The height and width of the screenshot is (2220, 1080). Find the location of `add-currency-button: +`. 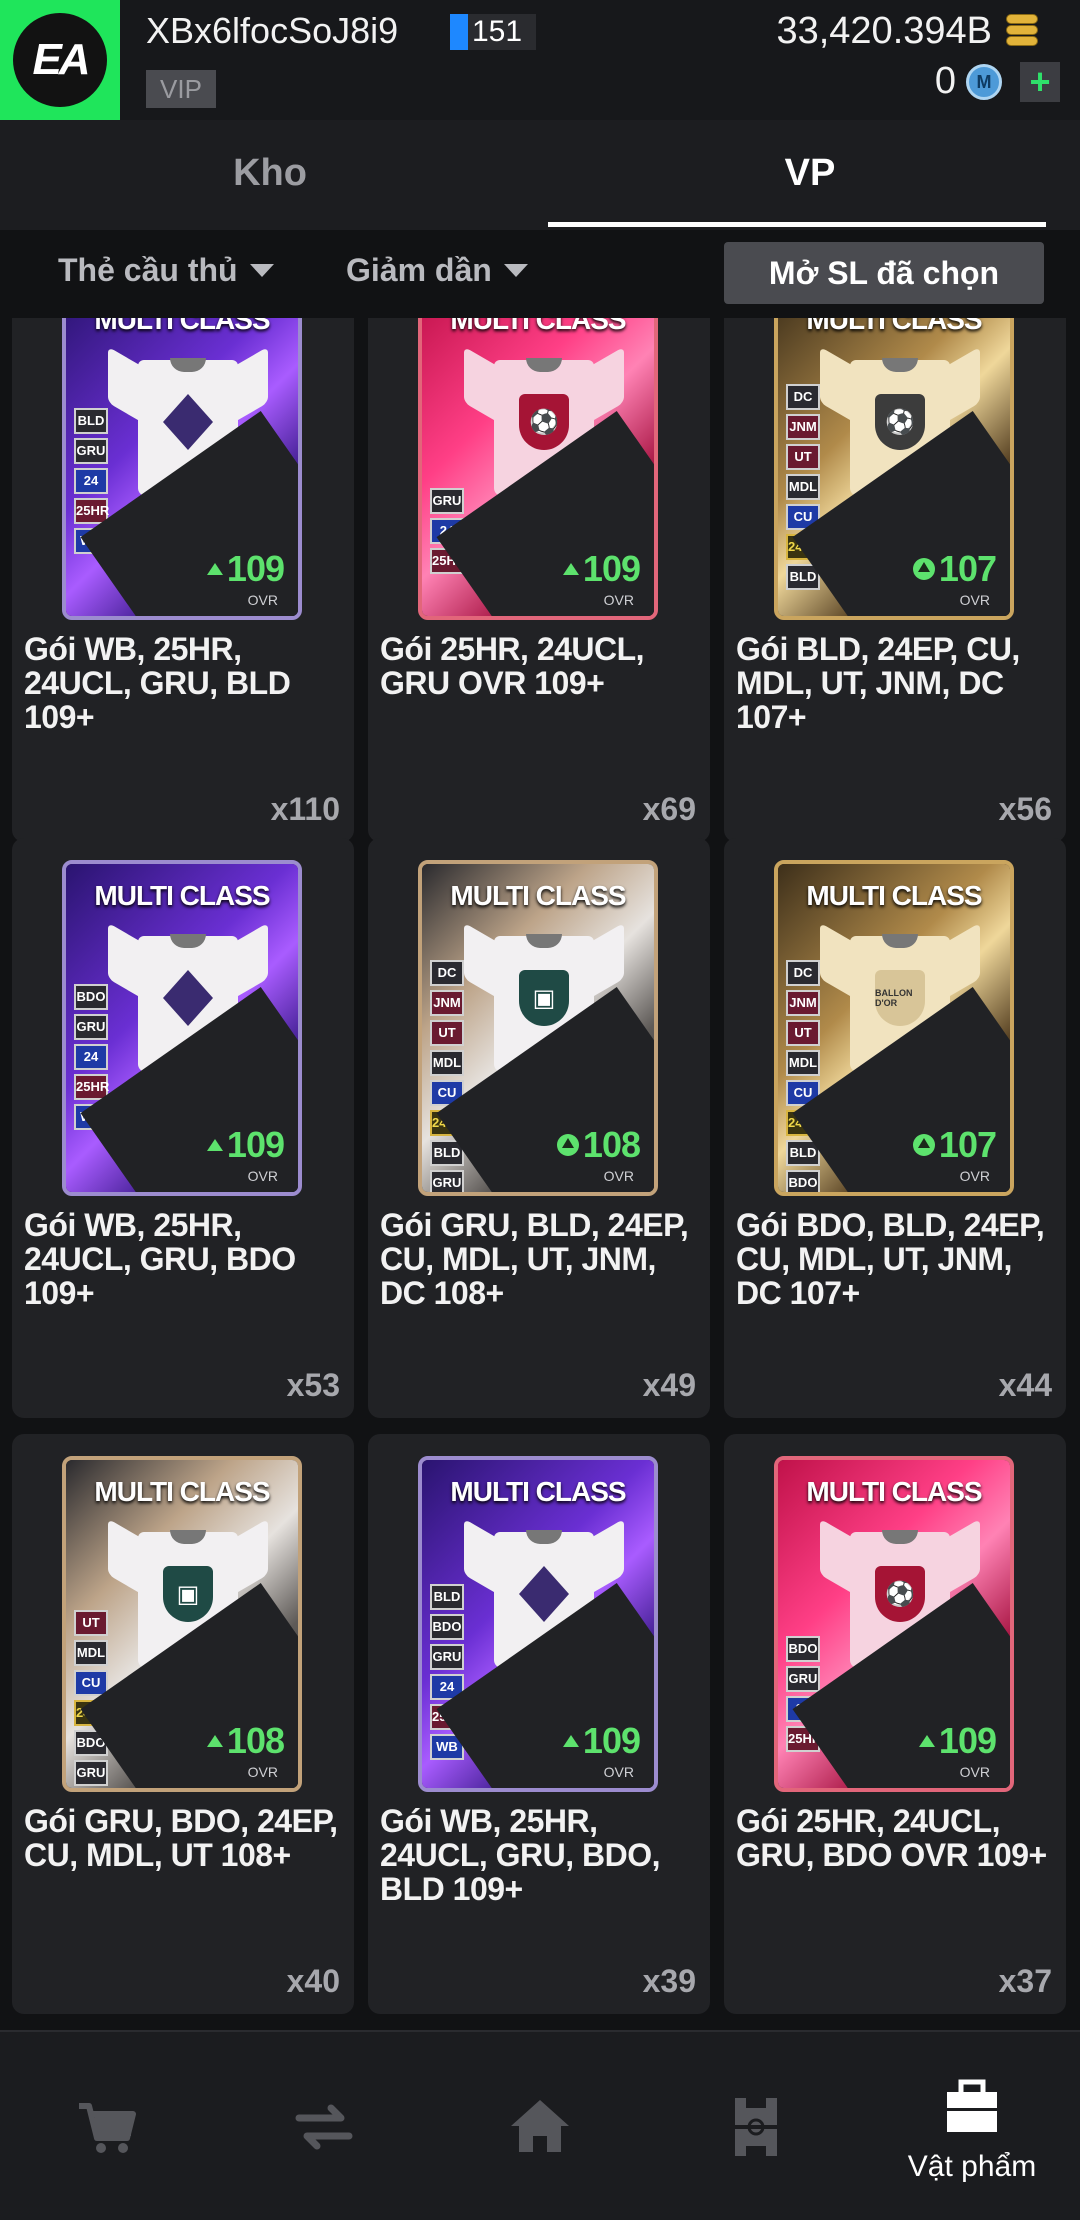

add-currency-button: + is located at coordinates (1040, 82).